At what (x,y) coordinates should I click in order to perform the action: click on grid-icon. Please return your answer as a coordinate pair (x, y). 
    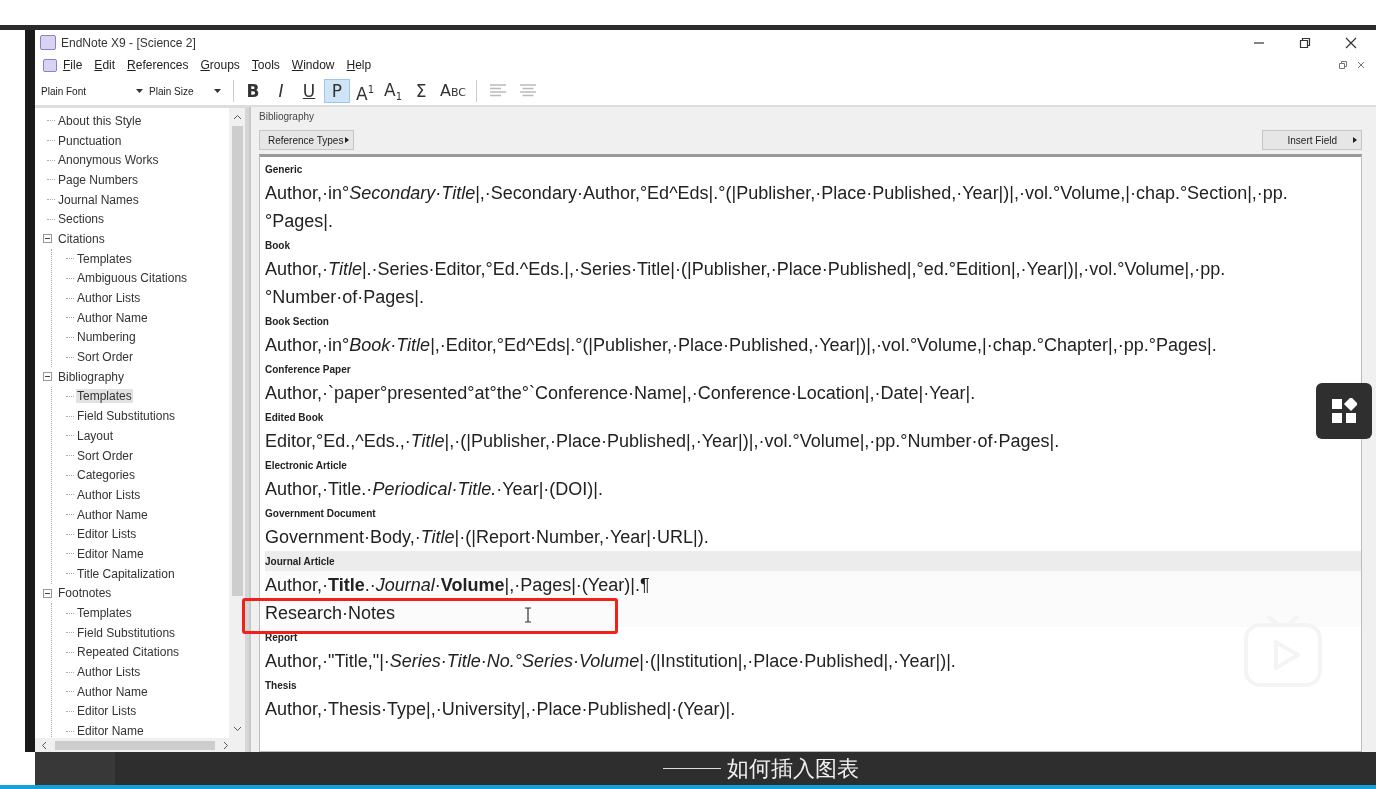
    Looking at the image, I should click on (1344, 411).